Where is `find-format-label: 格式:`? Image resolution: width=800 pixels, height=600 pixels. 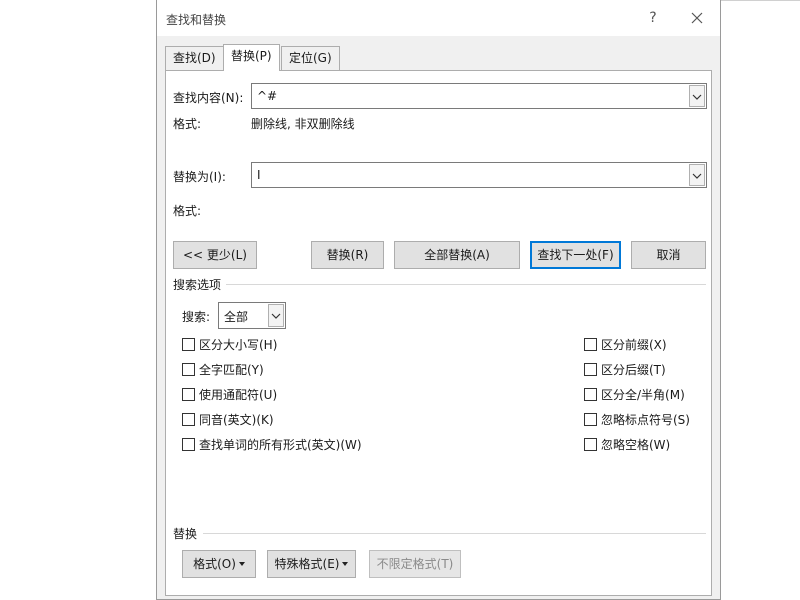 find-format-label: 格式: is located at coordinates (187, 124).